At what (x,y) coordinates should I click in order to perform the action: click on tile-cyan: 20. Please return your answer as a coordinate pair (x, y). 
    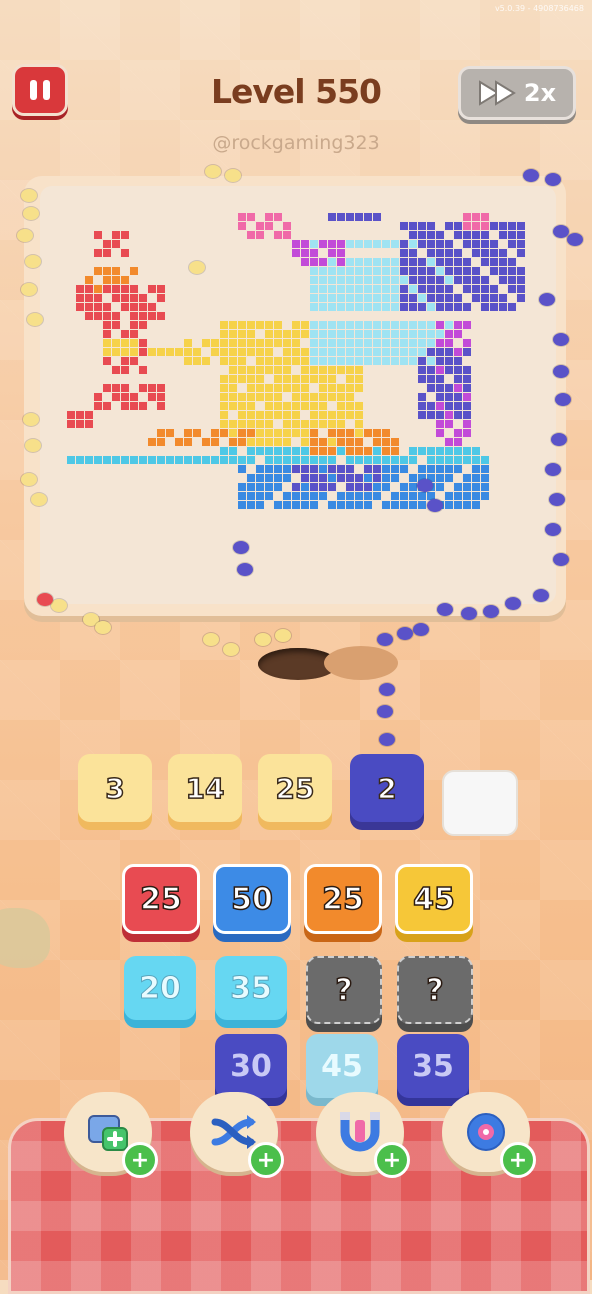
    Looking at the image, I should click on (160, 988).